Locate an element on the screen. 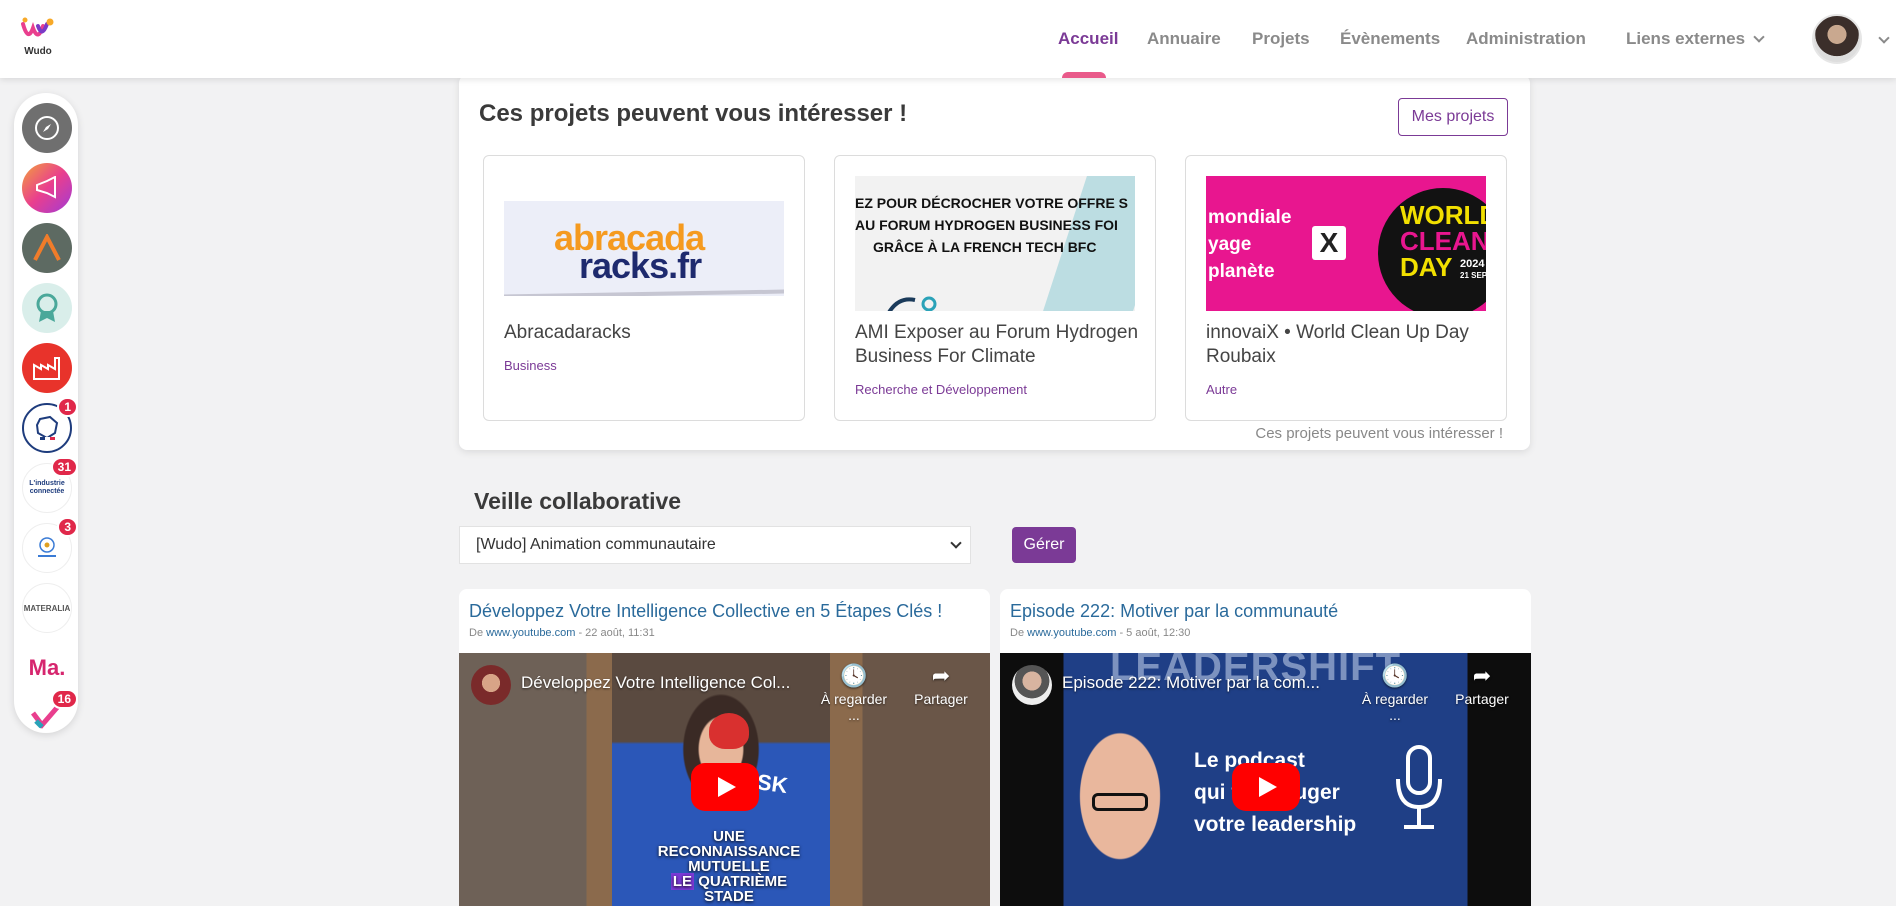  project-image-text: 2024 is located at coordinates (1472, 264).